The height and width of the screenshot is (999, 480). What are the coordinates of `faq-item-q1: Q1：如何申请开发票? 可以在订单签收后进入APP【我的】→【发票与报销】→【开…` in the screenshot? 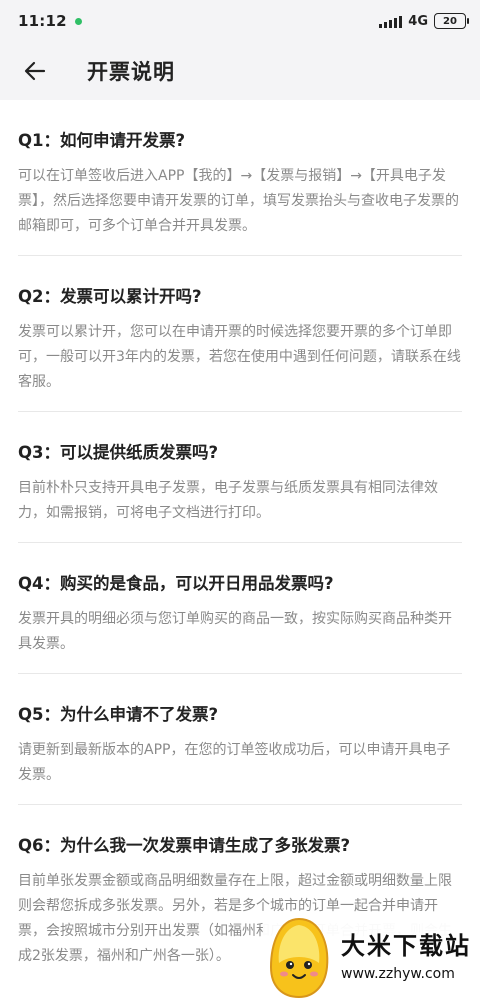 It's located at (240, 178).